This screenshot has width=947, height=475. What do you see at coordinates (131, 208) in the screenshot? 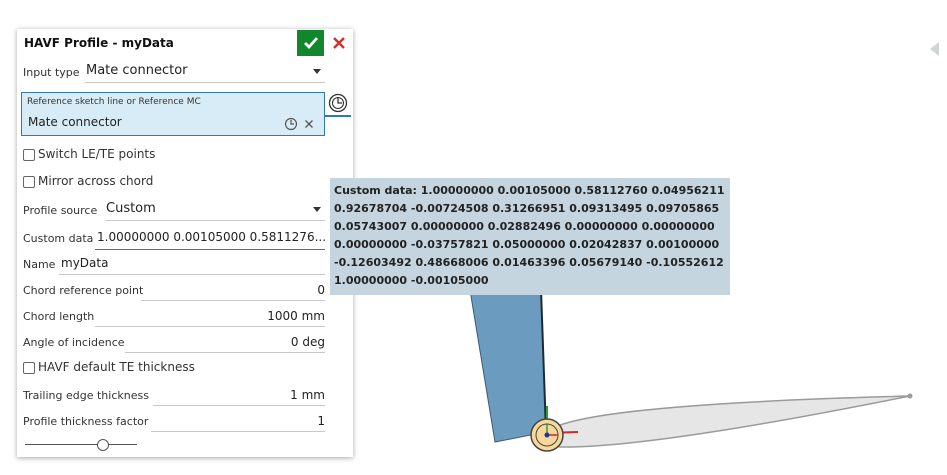
I see `profile-source-value: Custom` at bounding box center [131, 208].